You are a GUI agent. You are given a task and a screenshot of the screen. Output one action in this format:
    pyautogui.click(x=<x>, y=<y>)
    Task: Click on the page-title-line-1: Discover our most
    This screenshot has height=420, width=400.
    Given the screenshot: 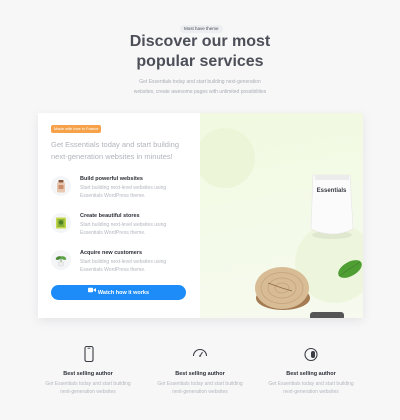 What is the action you would take?
    pyautogui.click(x=200, y=41)
    